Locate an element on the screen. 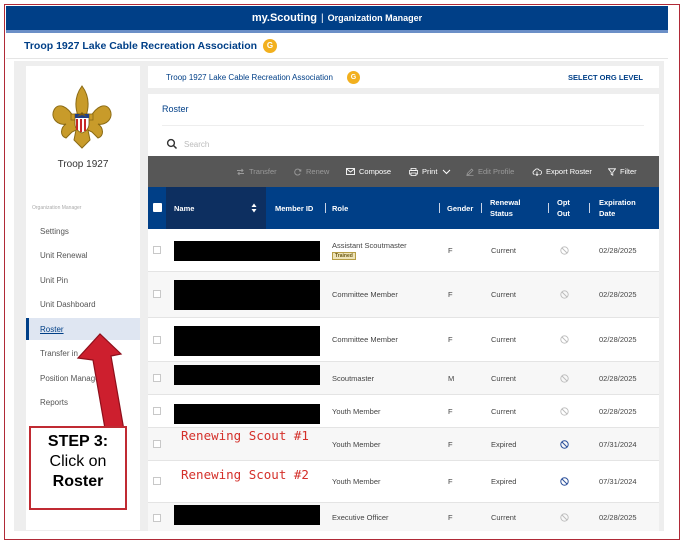 The width and height of the screenshot is (684, 544). step-callout-line-2: Click on is located at coordinates (78, 461).